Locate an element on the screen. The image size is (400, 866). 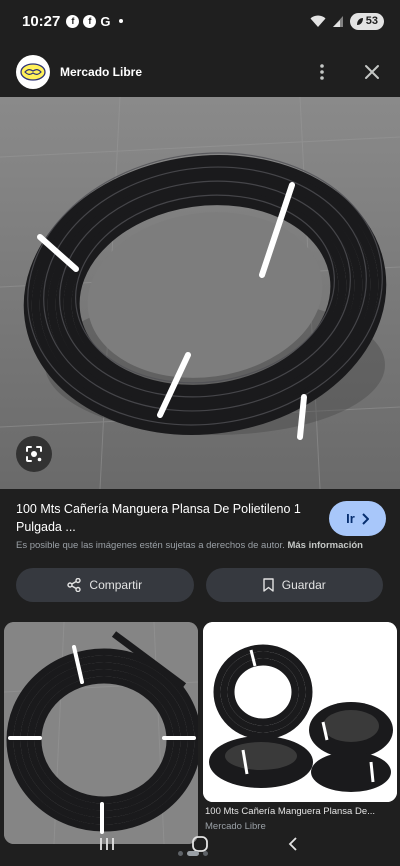
mercado-libre-logo is located at coordinates (33, 72).